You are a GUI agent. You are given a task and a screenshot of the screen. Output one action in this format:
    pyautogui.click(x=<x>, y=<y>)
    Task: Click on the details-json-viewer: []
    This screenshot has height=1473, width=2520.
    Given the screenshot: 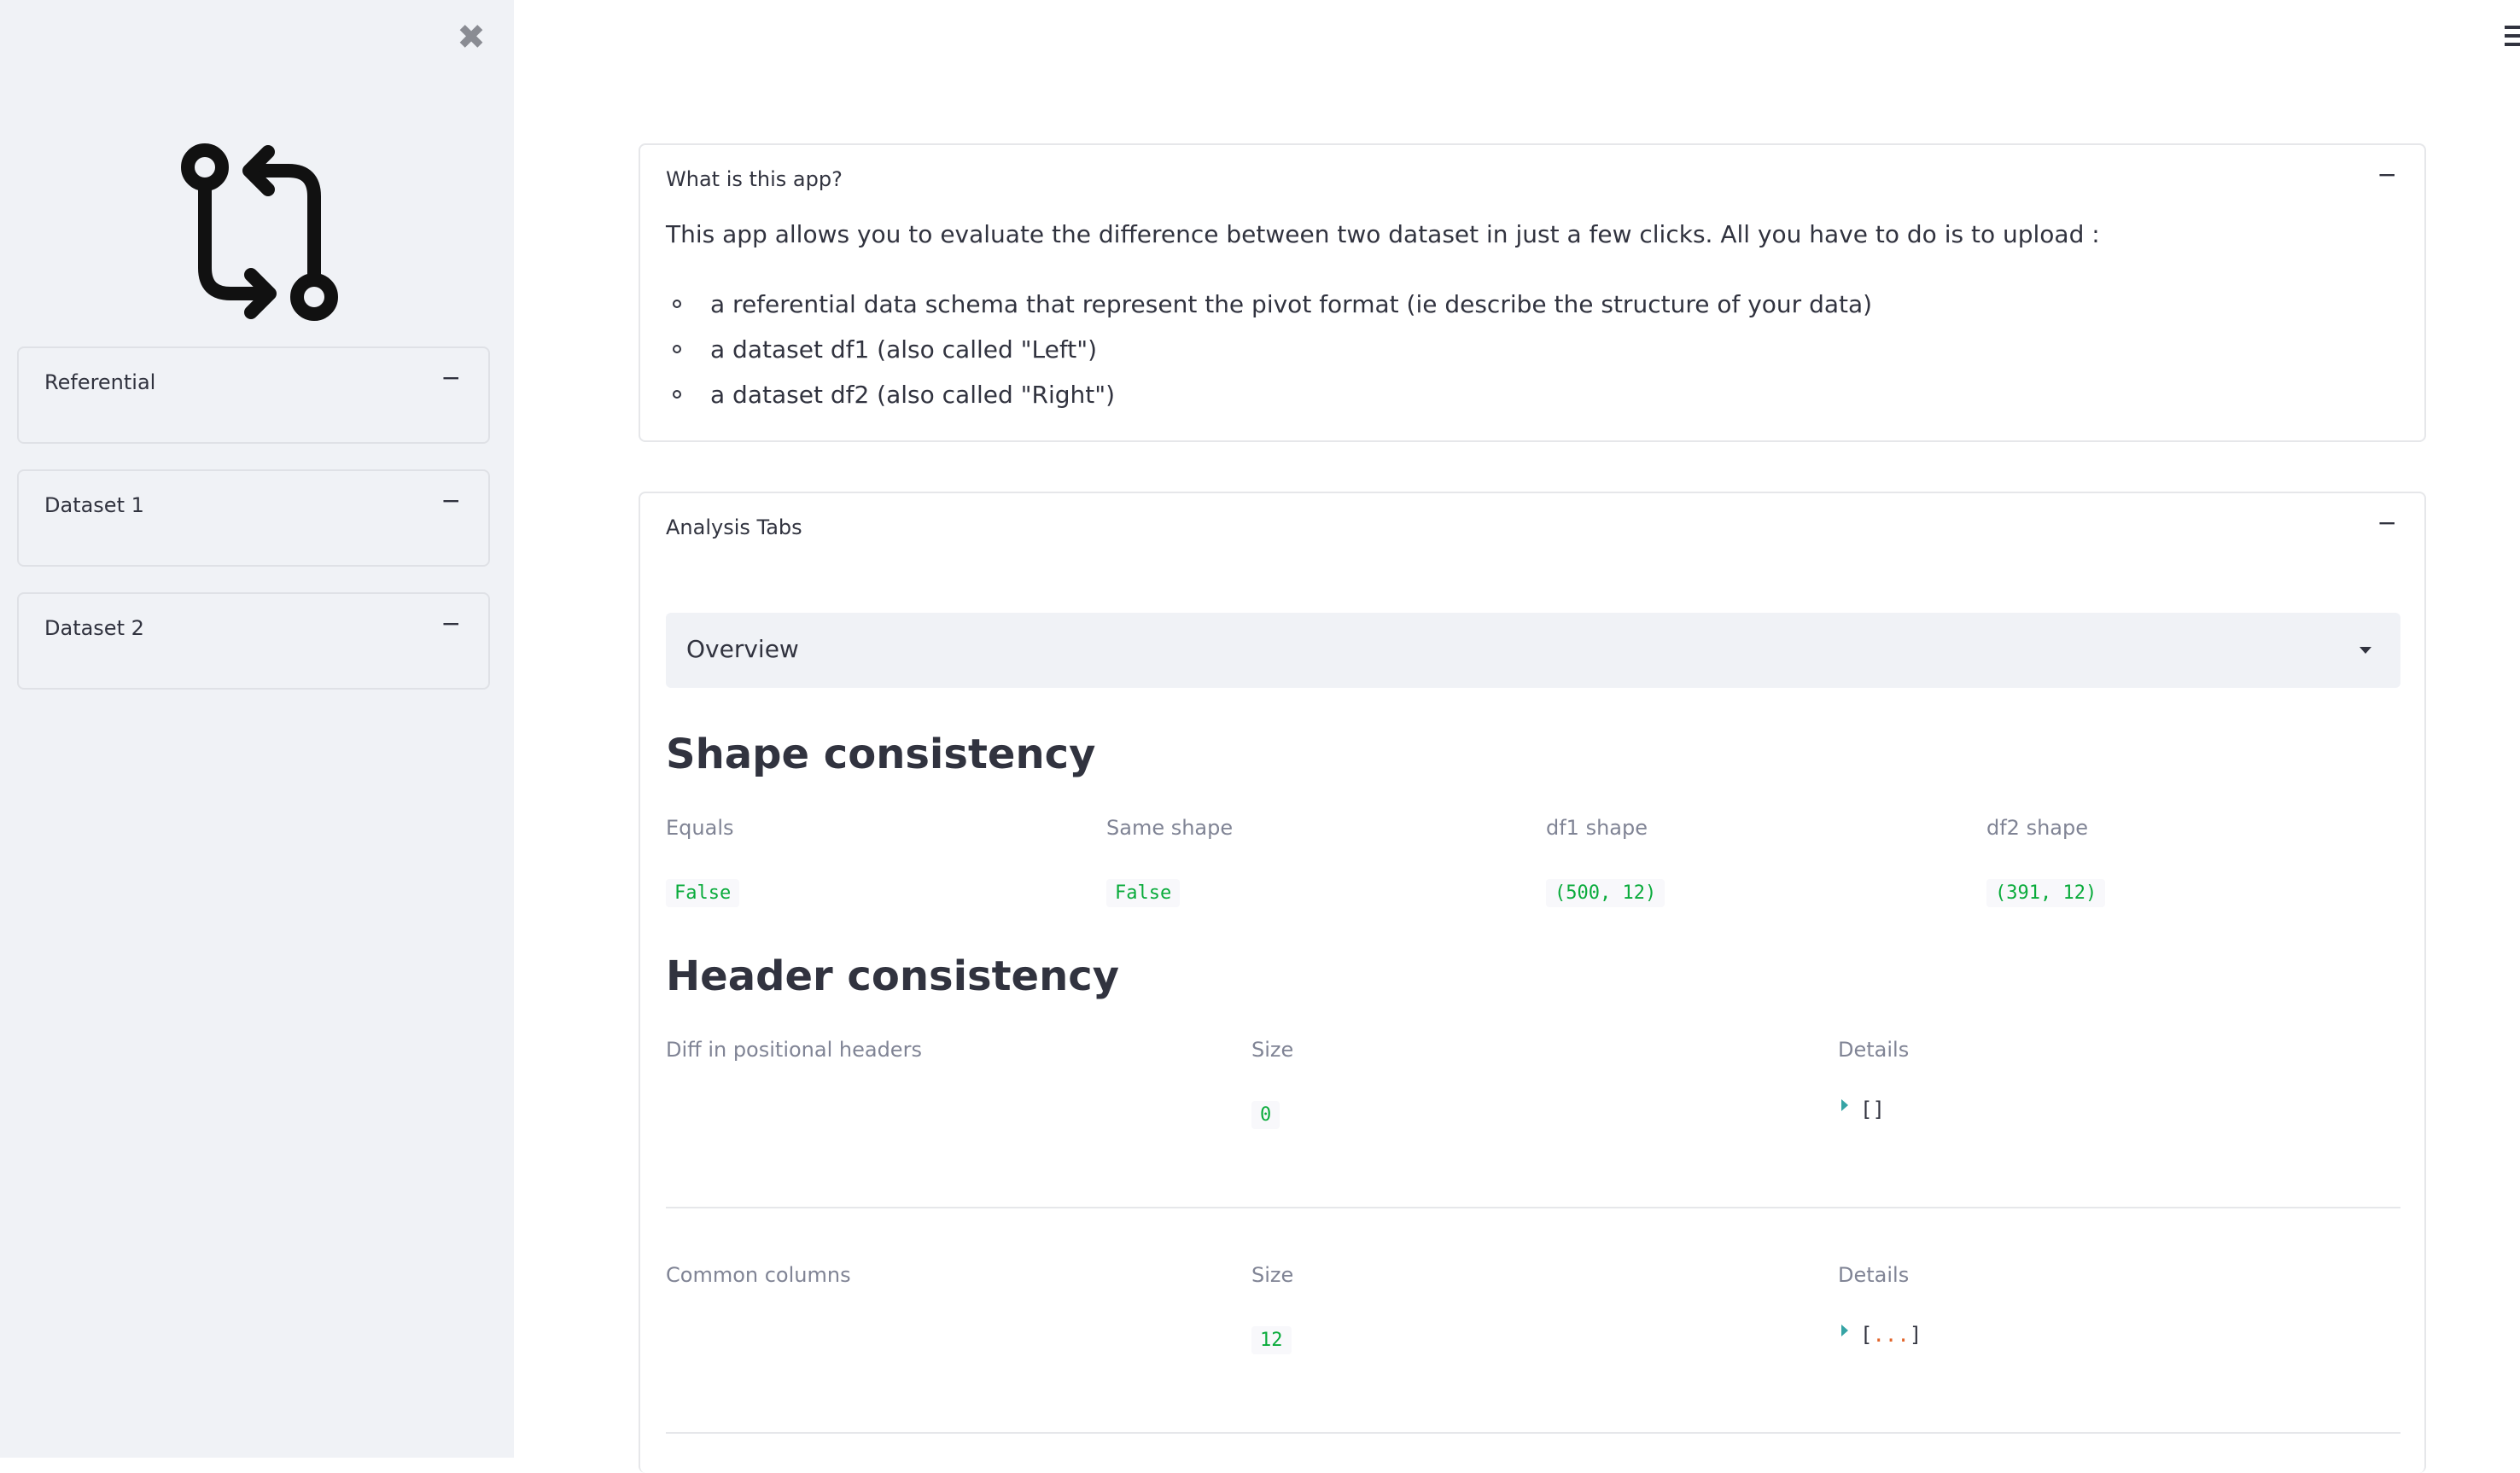 What is the action you would take?
    pyautogui.click(x=1863, y=1109)
    